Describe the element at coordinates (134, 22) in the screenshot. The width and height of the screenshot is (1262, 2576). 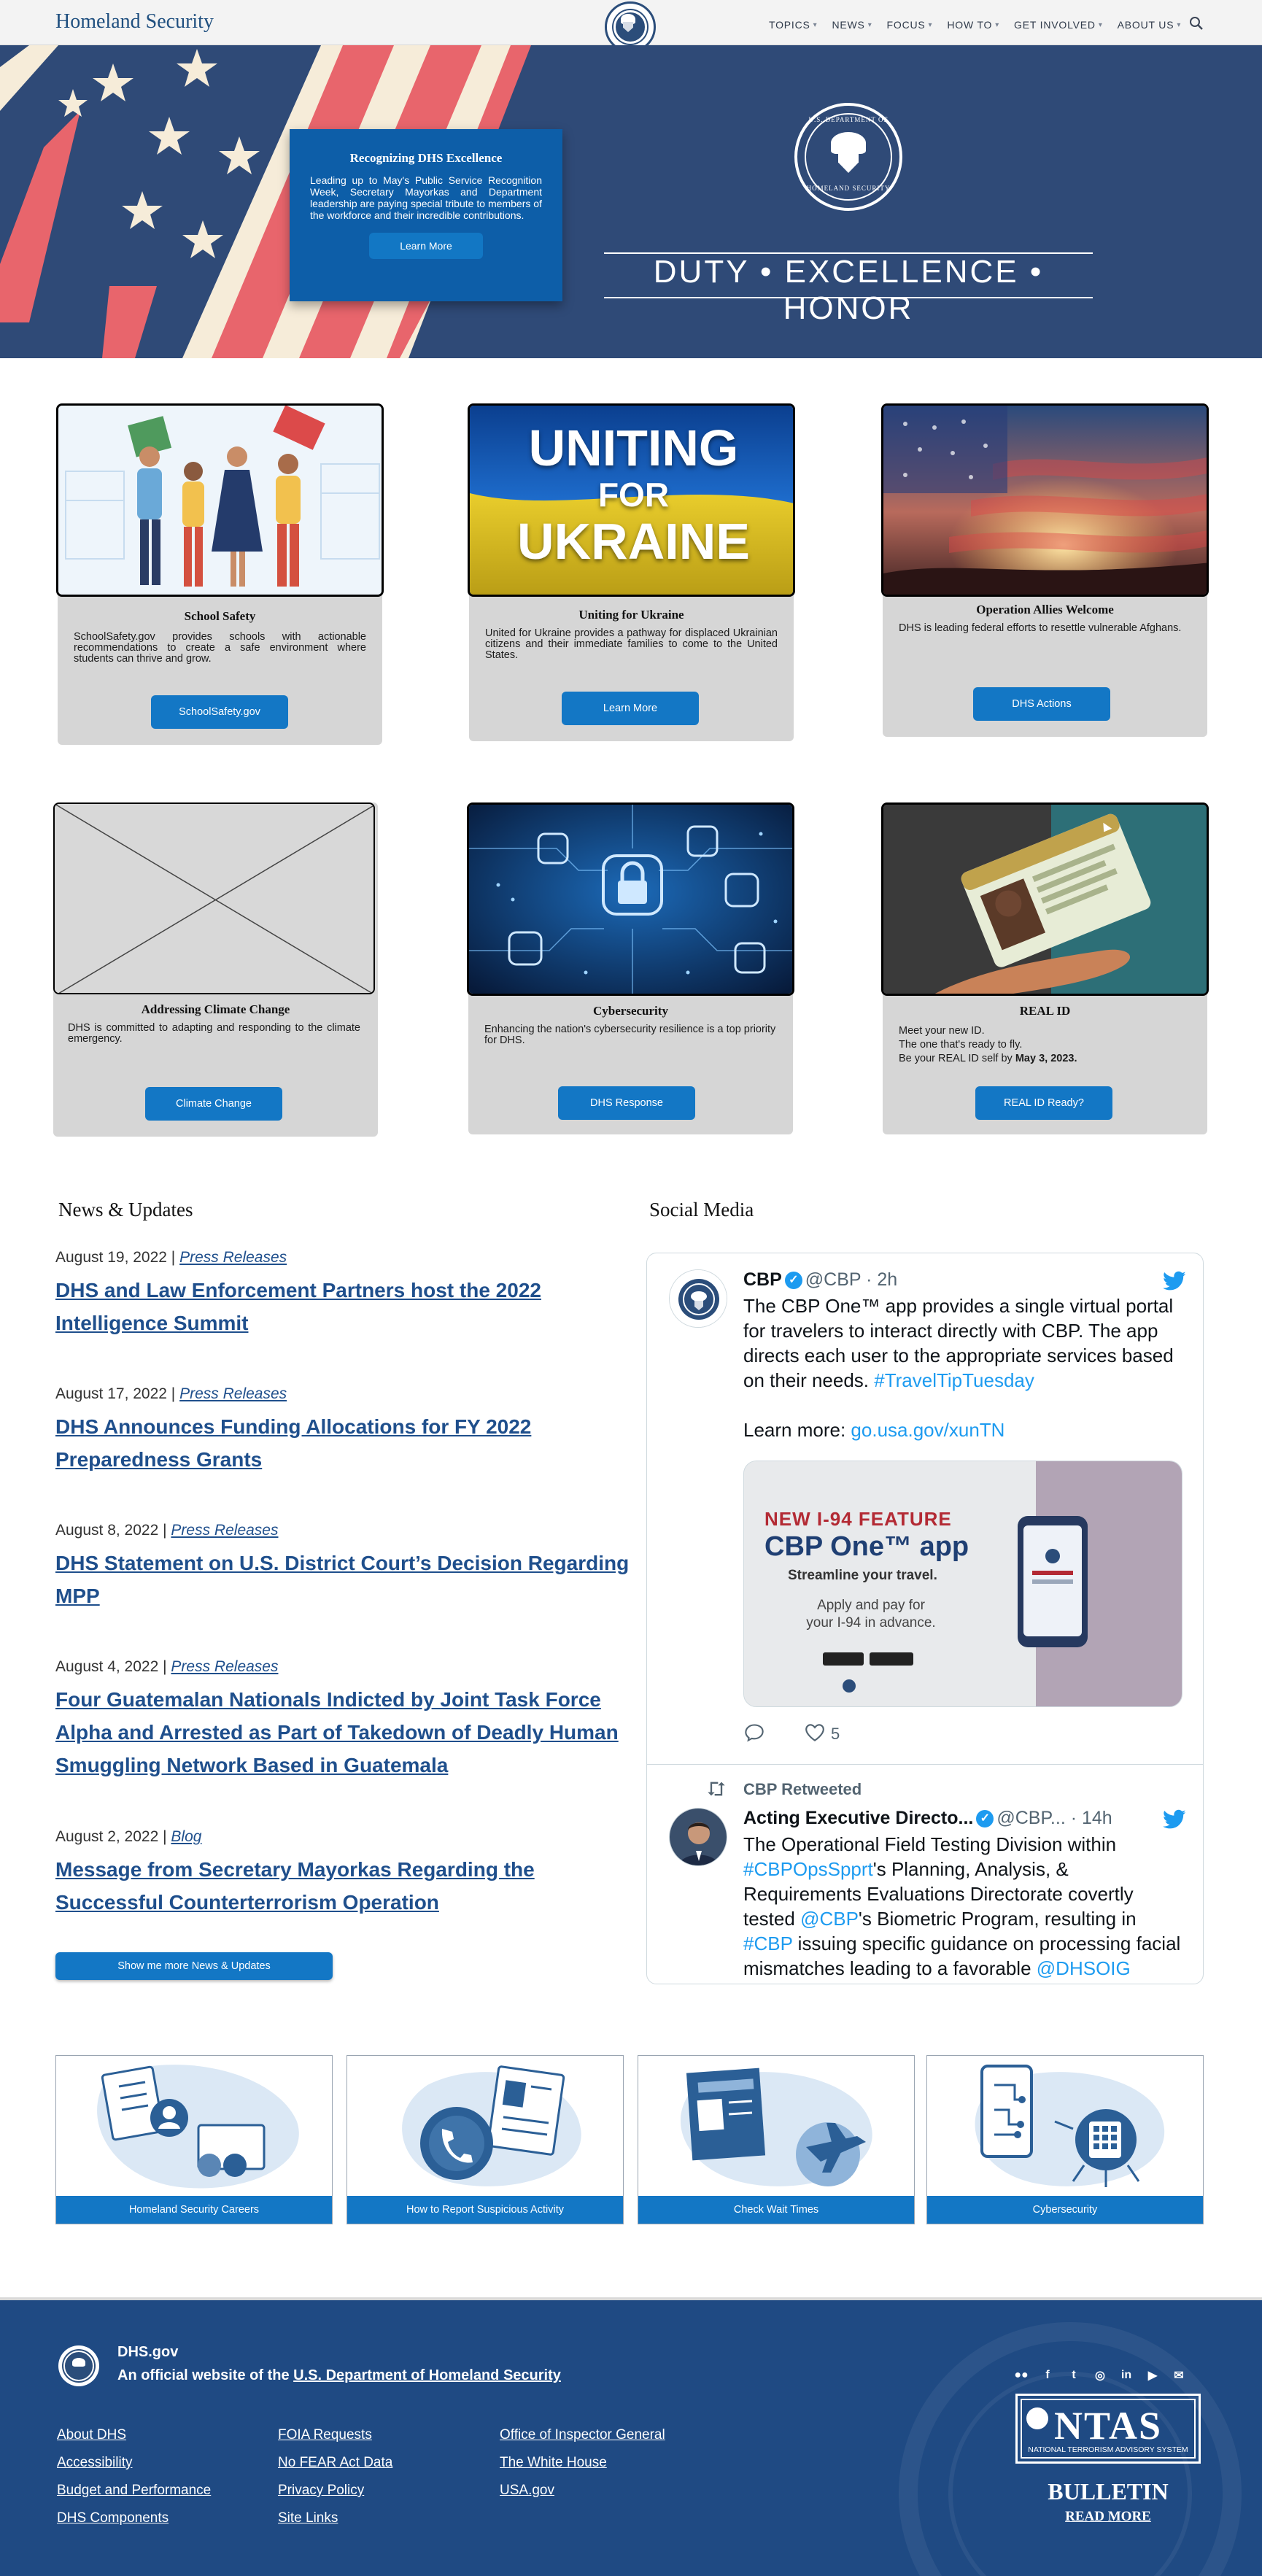
I see `site-logo: Homeland Security` at that location.